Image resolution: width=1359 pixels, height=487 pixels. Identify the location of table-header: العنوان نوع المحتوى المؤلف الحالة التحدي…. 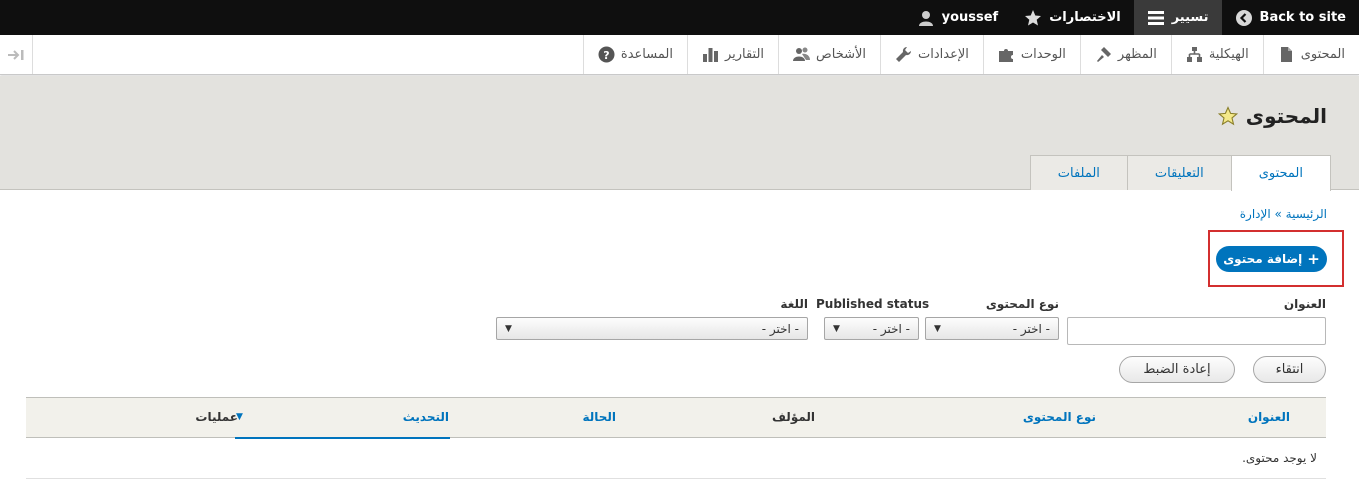
(676, 417).